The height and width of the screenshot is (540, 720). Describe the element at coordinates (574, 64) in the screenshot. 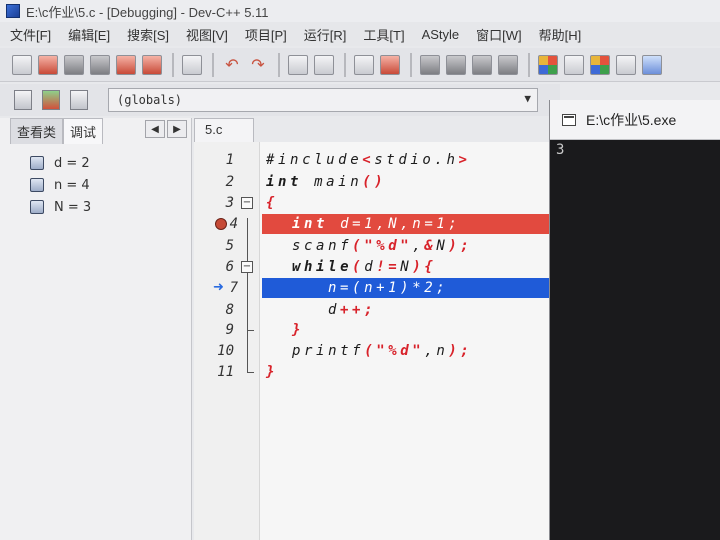

I see `window-icon` at that location.